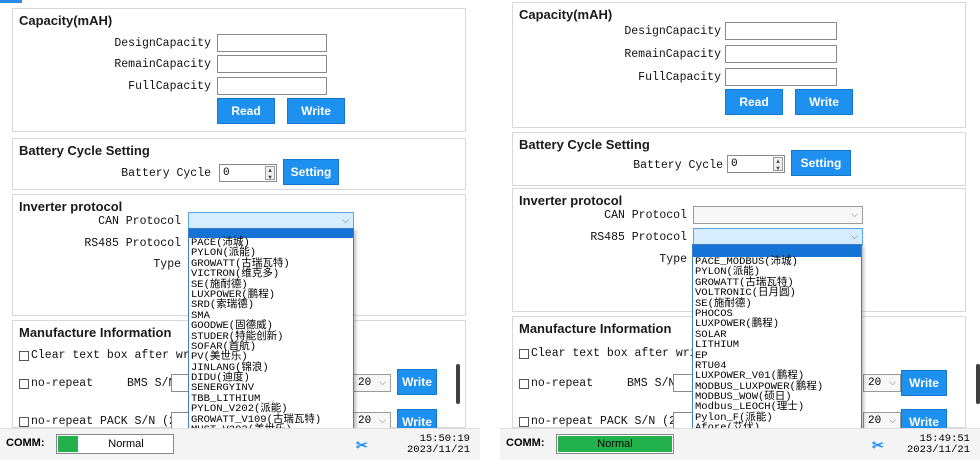 The width and height of the screenshot is (980, 460). I want to click on tab-indicator, so click(11, 1).